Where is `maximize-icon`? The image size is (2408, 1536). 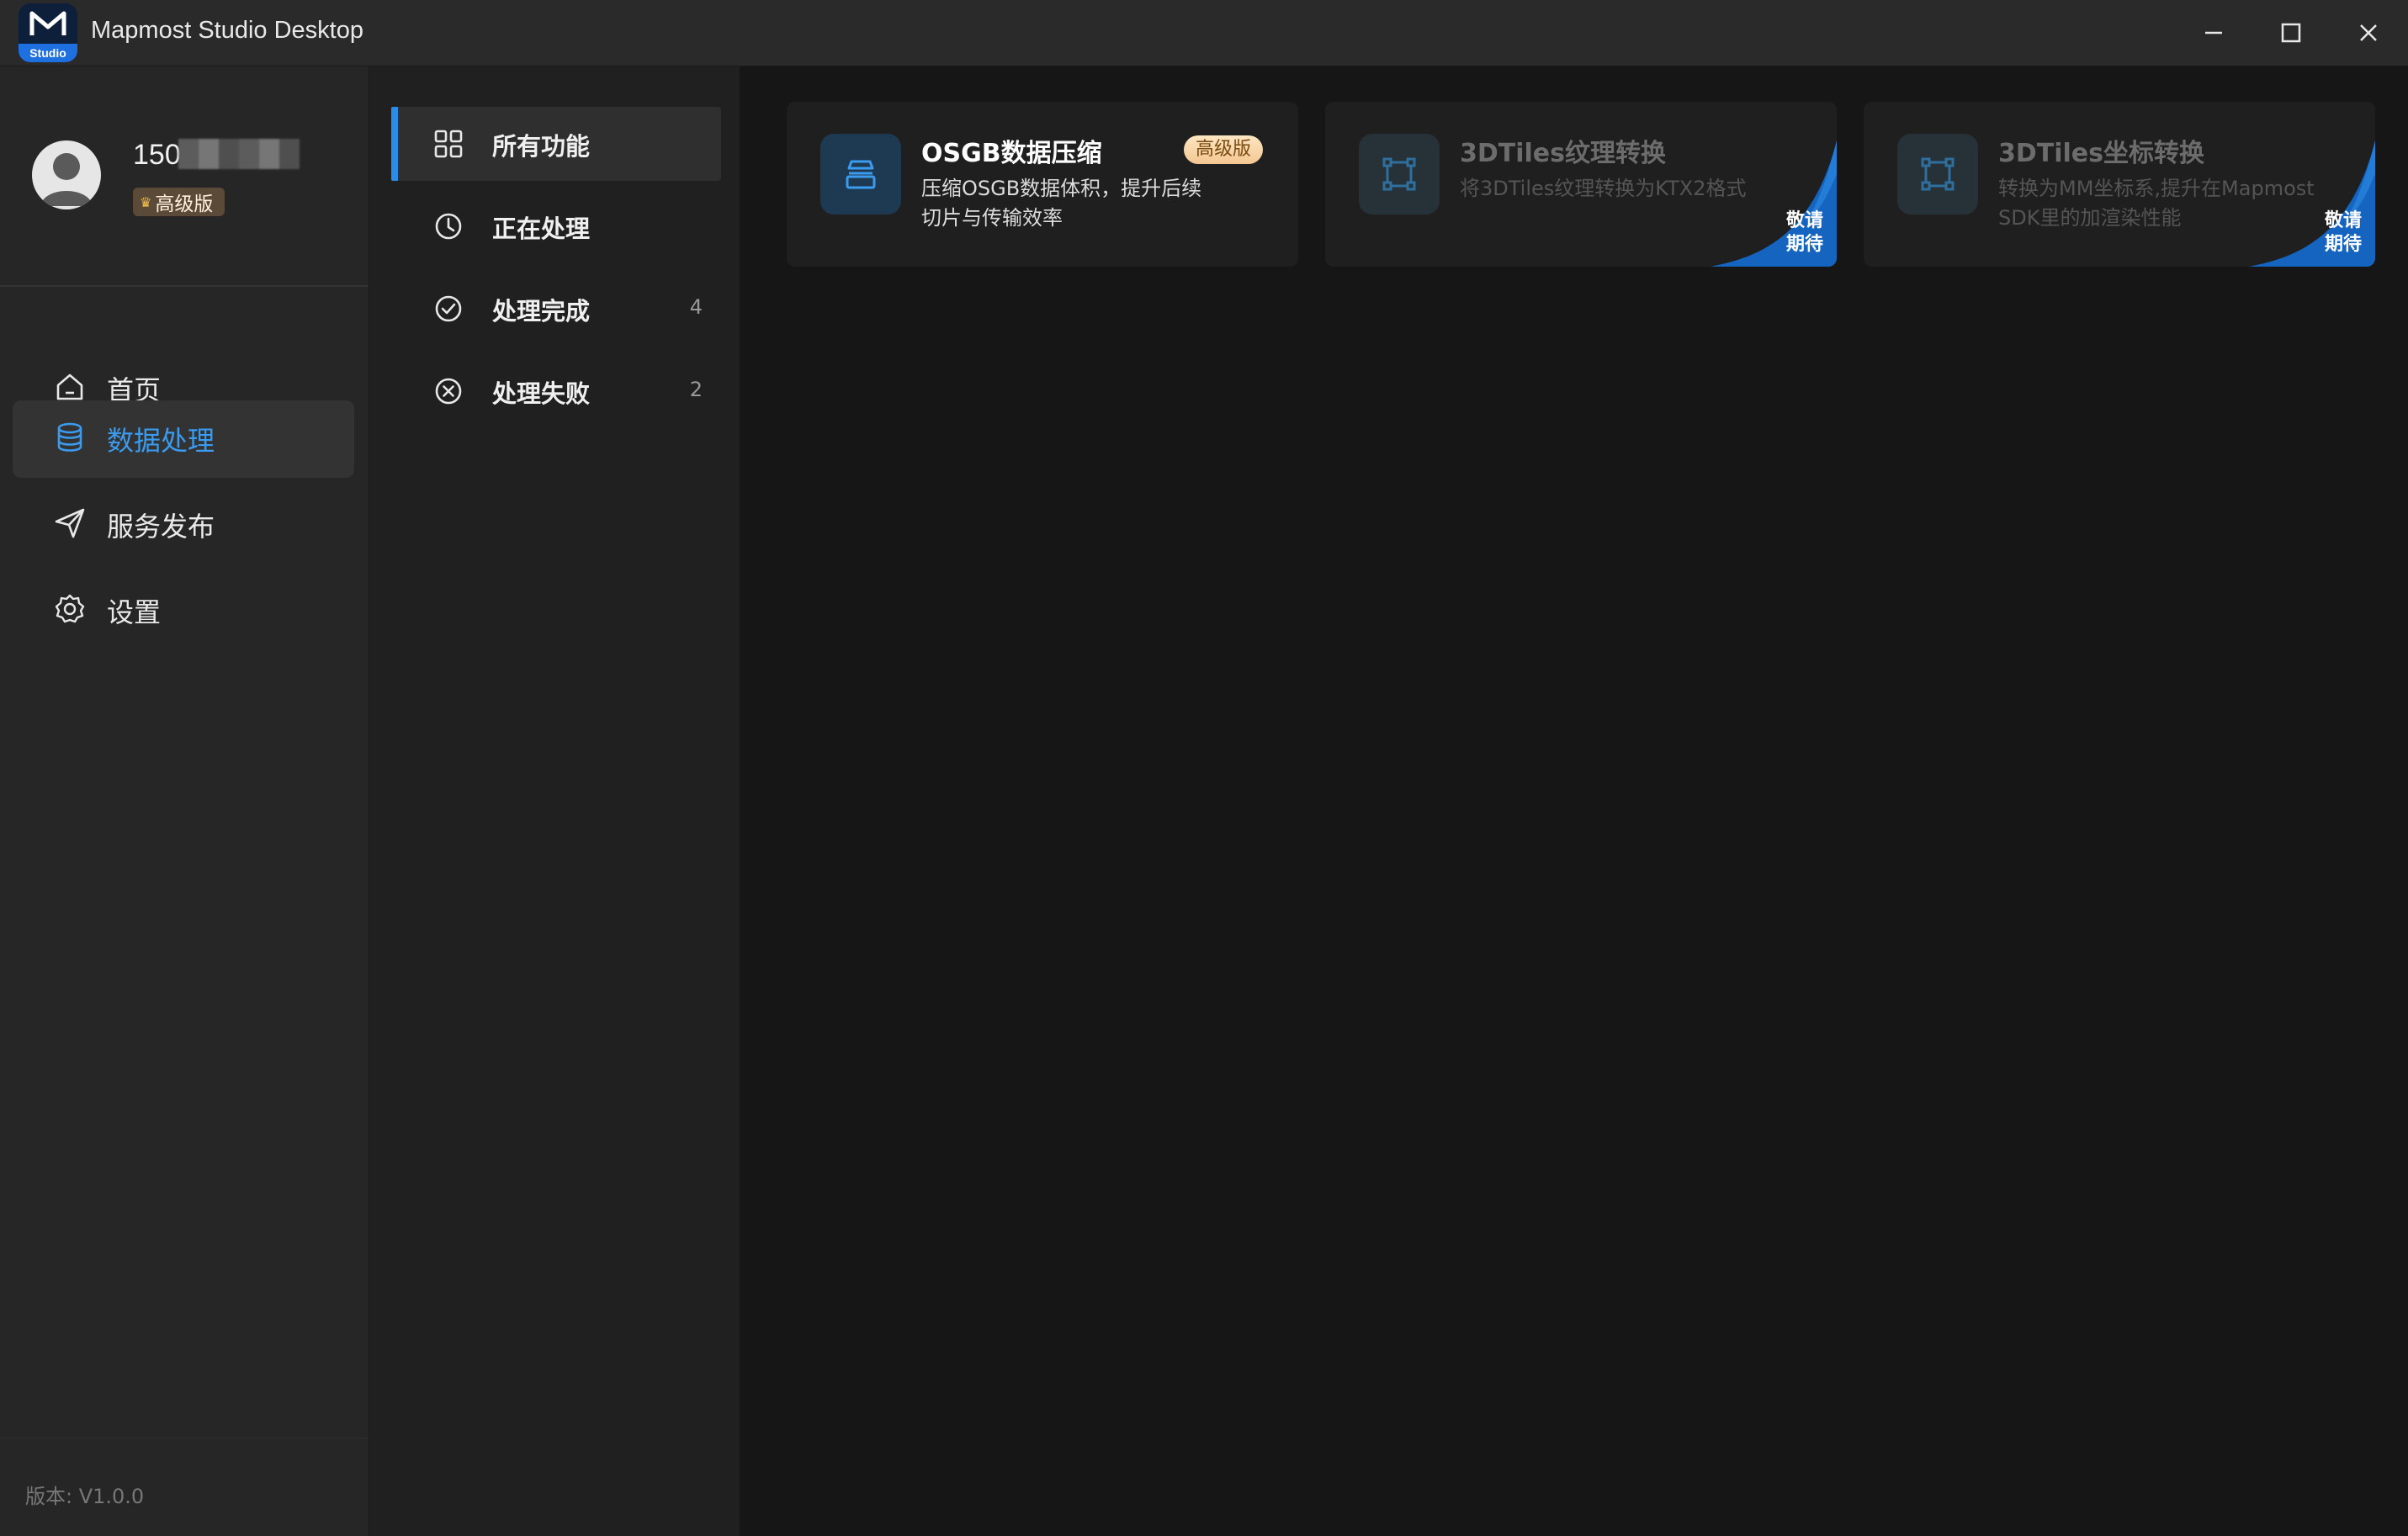 maximize-icon is located at coordinates (2291, 33).